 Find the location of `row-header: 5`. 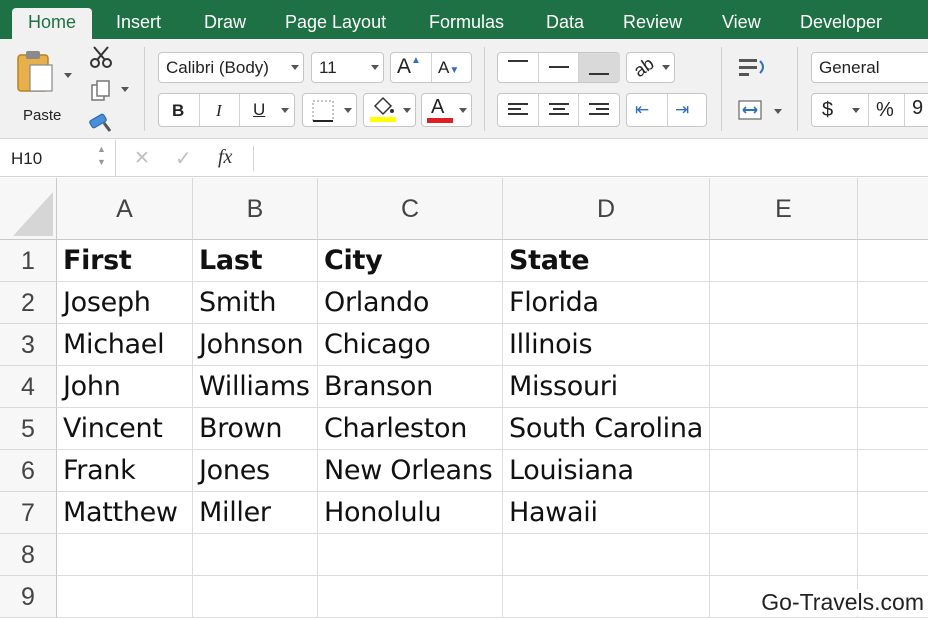

row-header: 5 is located at coordinates (28, 429).